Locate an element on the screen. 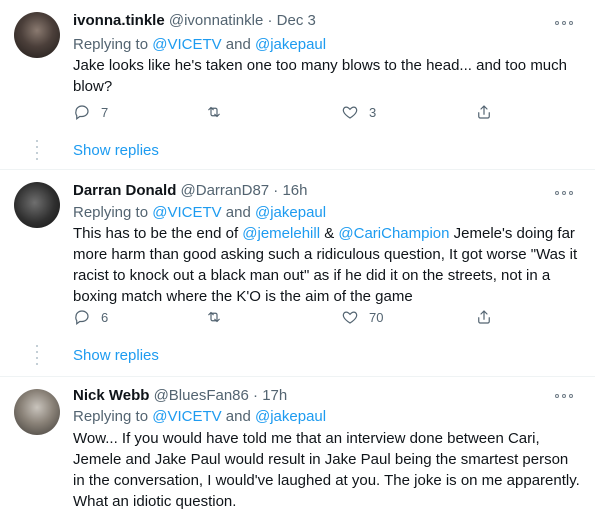 This screenshot has height=512, width=595. tweet-header: Darran Donald @DarranD87 · 16h is located at coordinates (190, 190).